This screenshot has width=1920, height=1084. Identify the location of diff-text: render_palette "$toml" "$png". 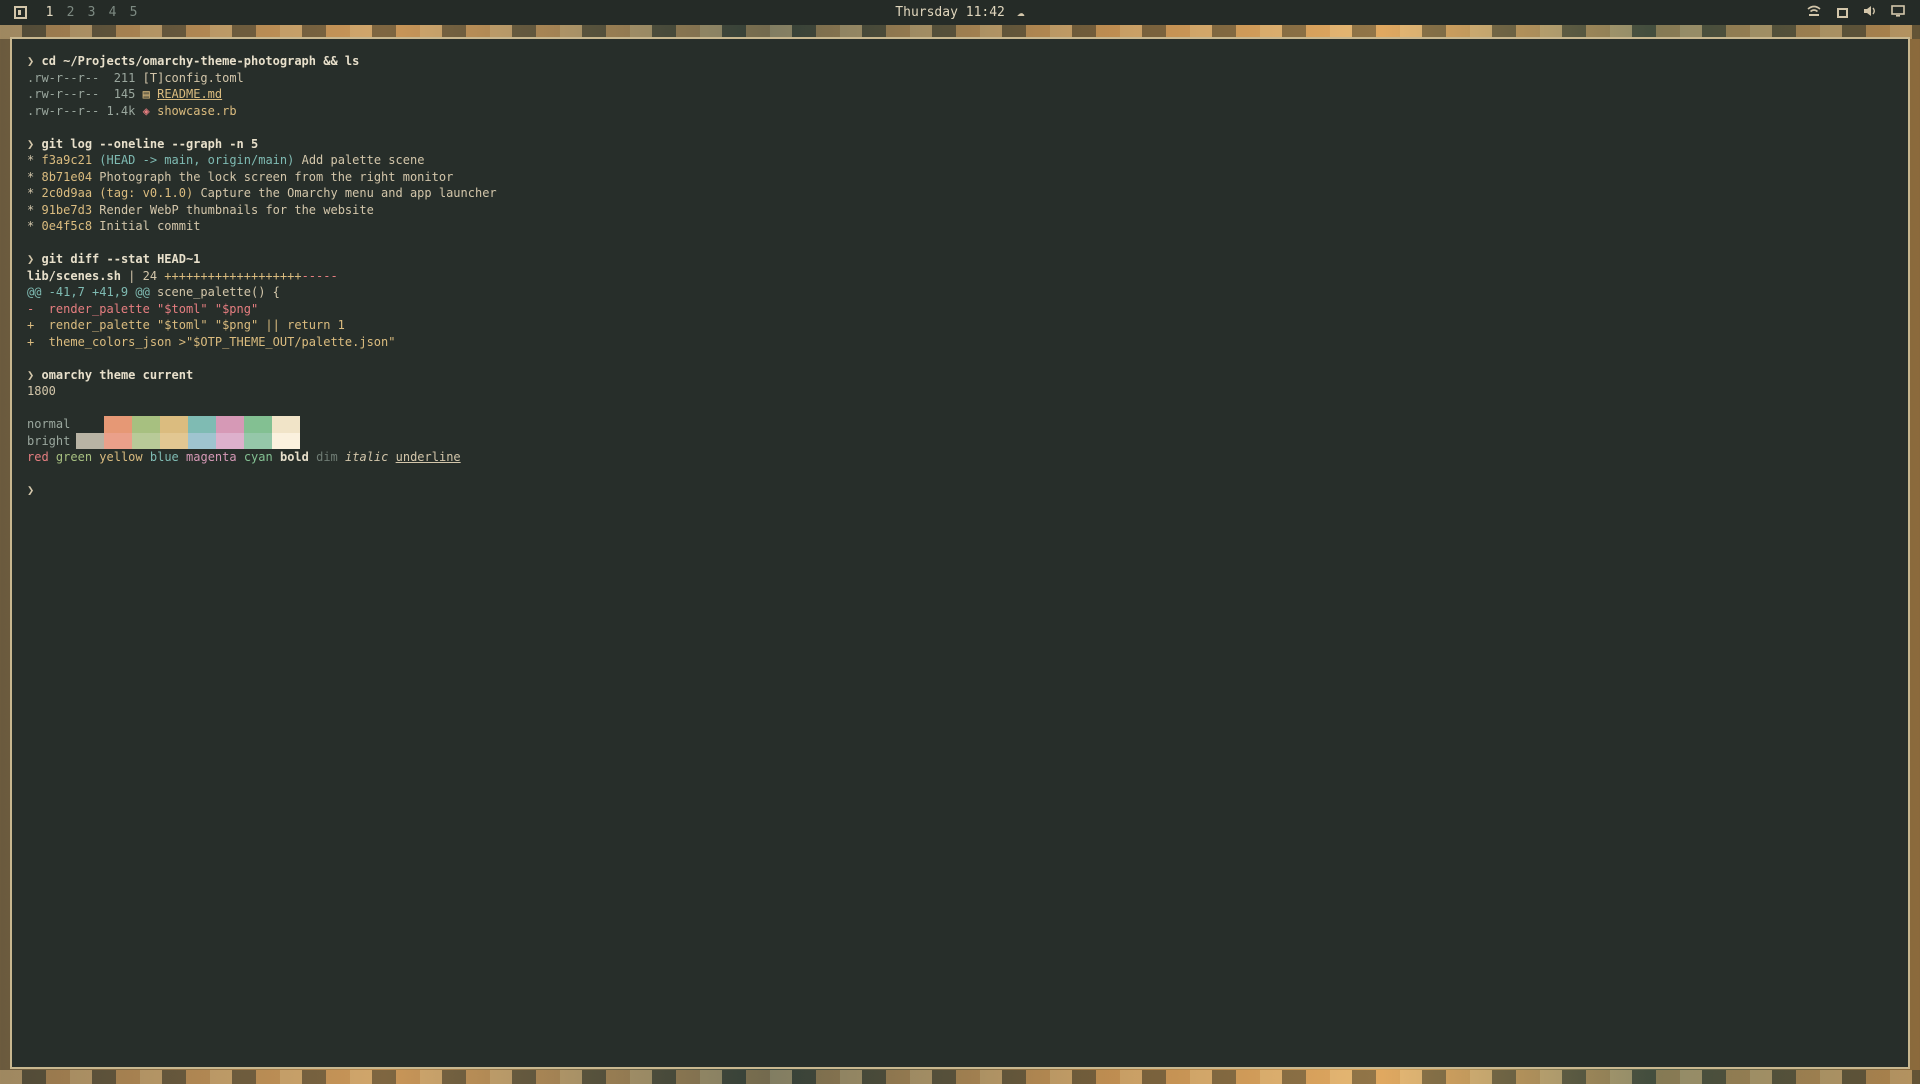
(146, 308).